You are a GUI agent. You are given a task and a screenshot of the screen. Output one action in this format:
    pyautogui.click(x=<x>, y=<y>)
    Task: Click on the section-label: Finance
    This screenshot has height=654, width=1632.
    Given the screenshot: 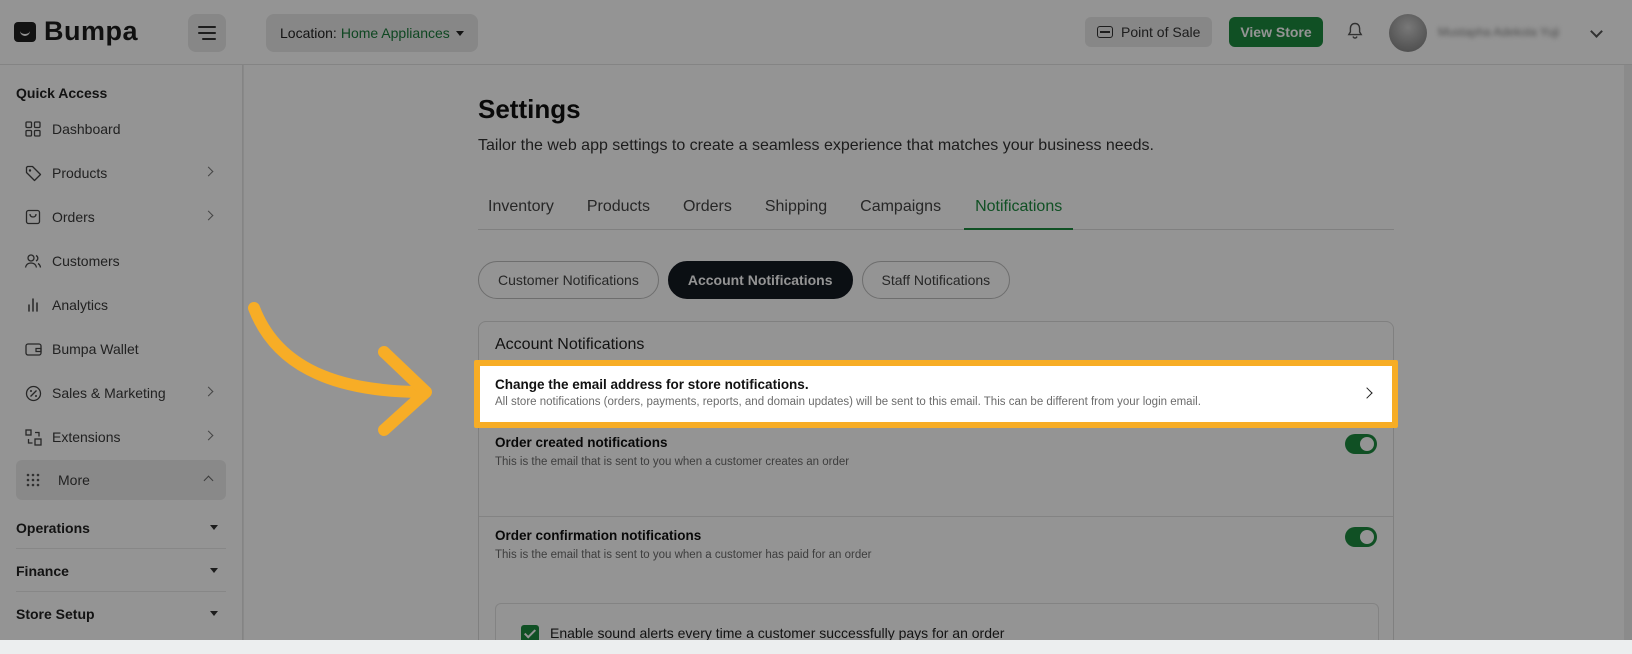 What is the action you would take?
    pyautogui.click(x=42, y=570)
    